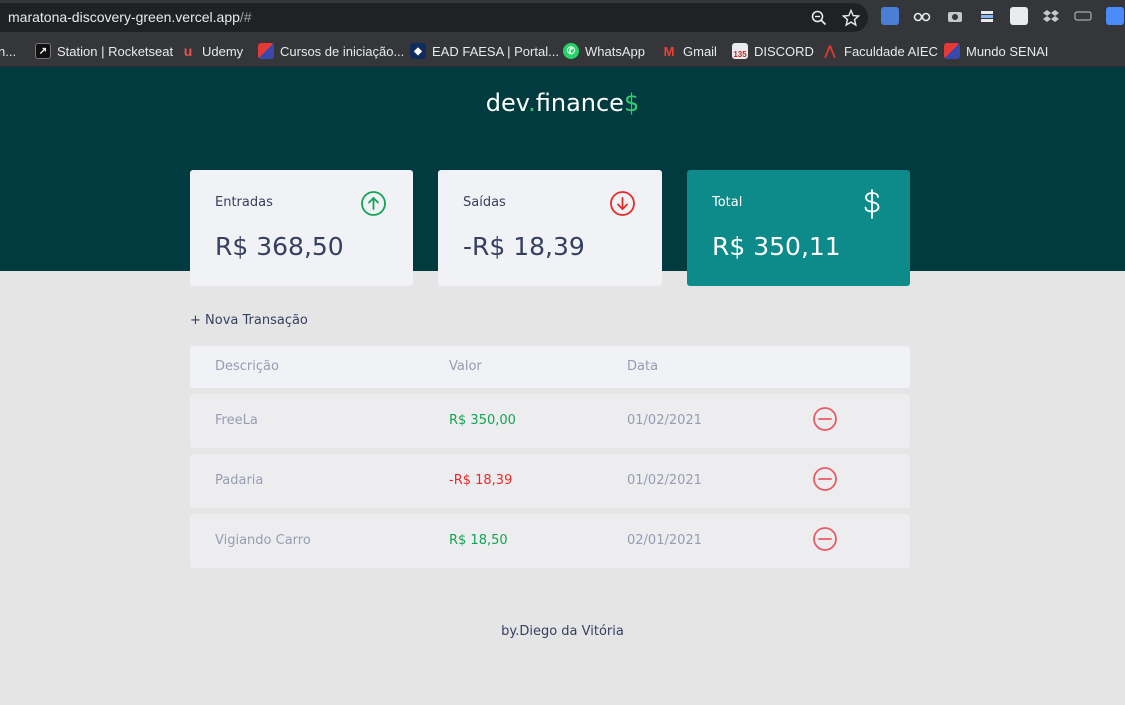 This screenshot has width=1125, height=705. I want to click on row-amount: R$ 18,50, so click(478, 540).